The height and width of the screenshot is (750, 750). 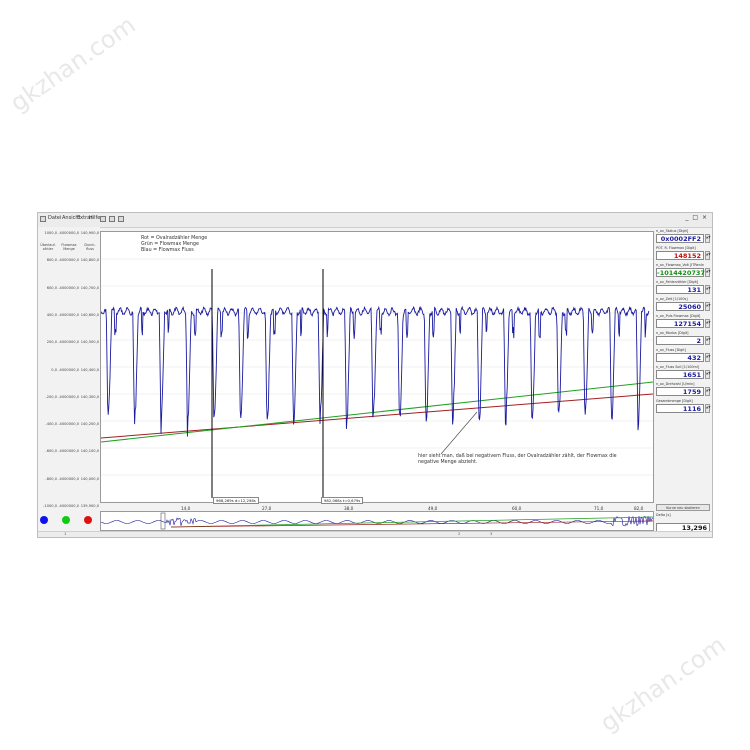 What do you see at coordinates (680, 289) in the screenshot?
I see `value-display: 131` at bounding box center [680, 289].